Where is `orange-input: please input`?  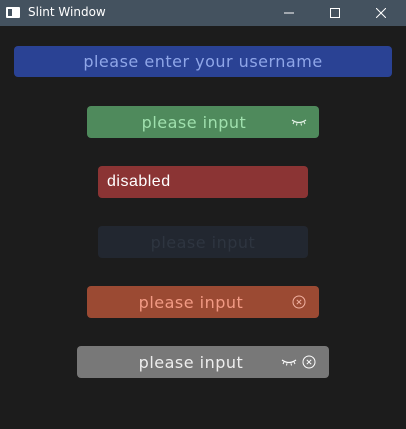 orange-input: please input is located at coordinates (203, 302).